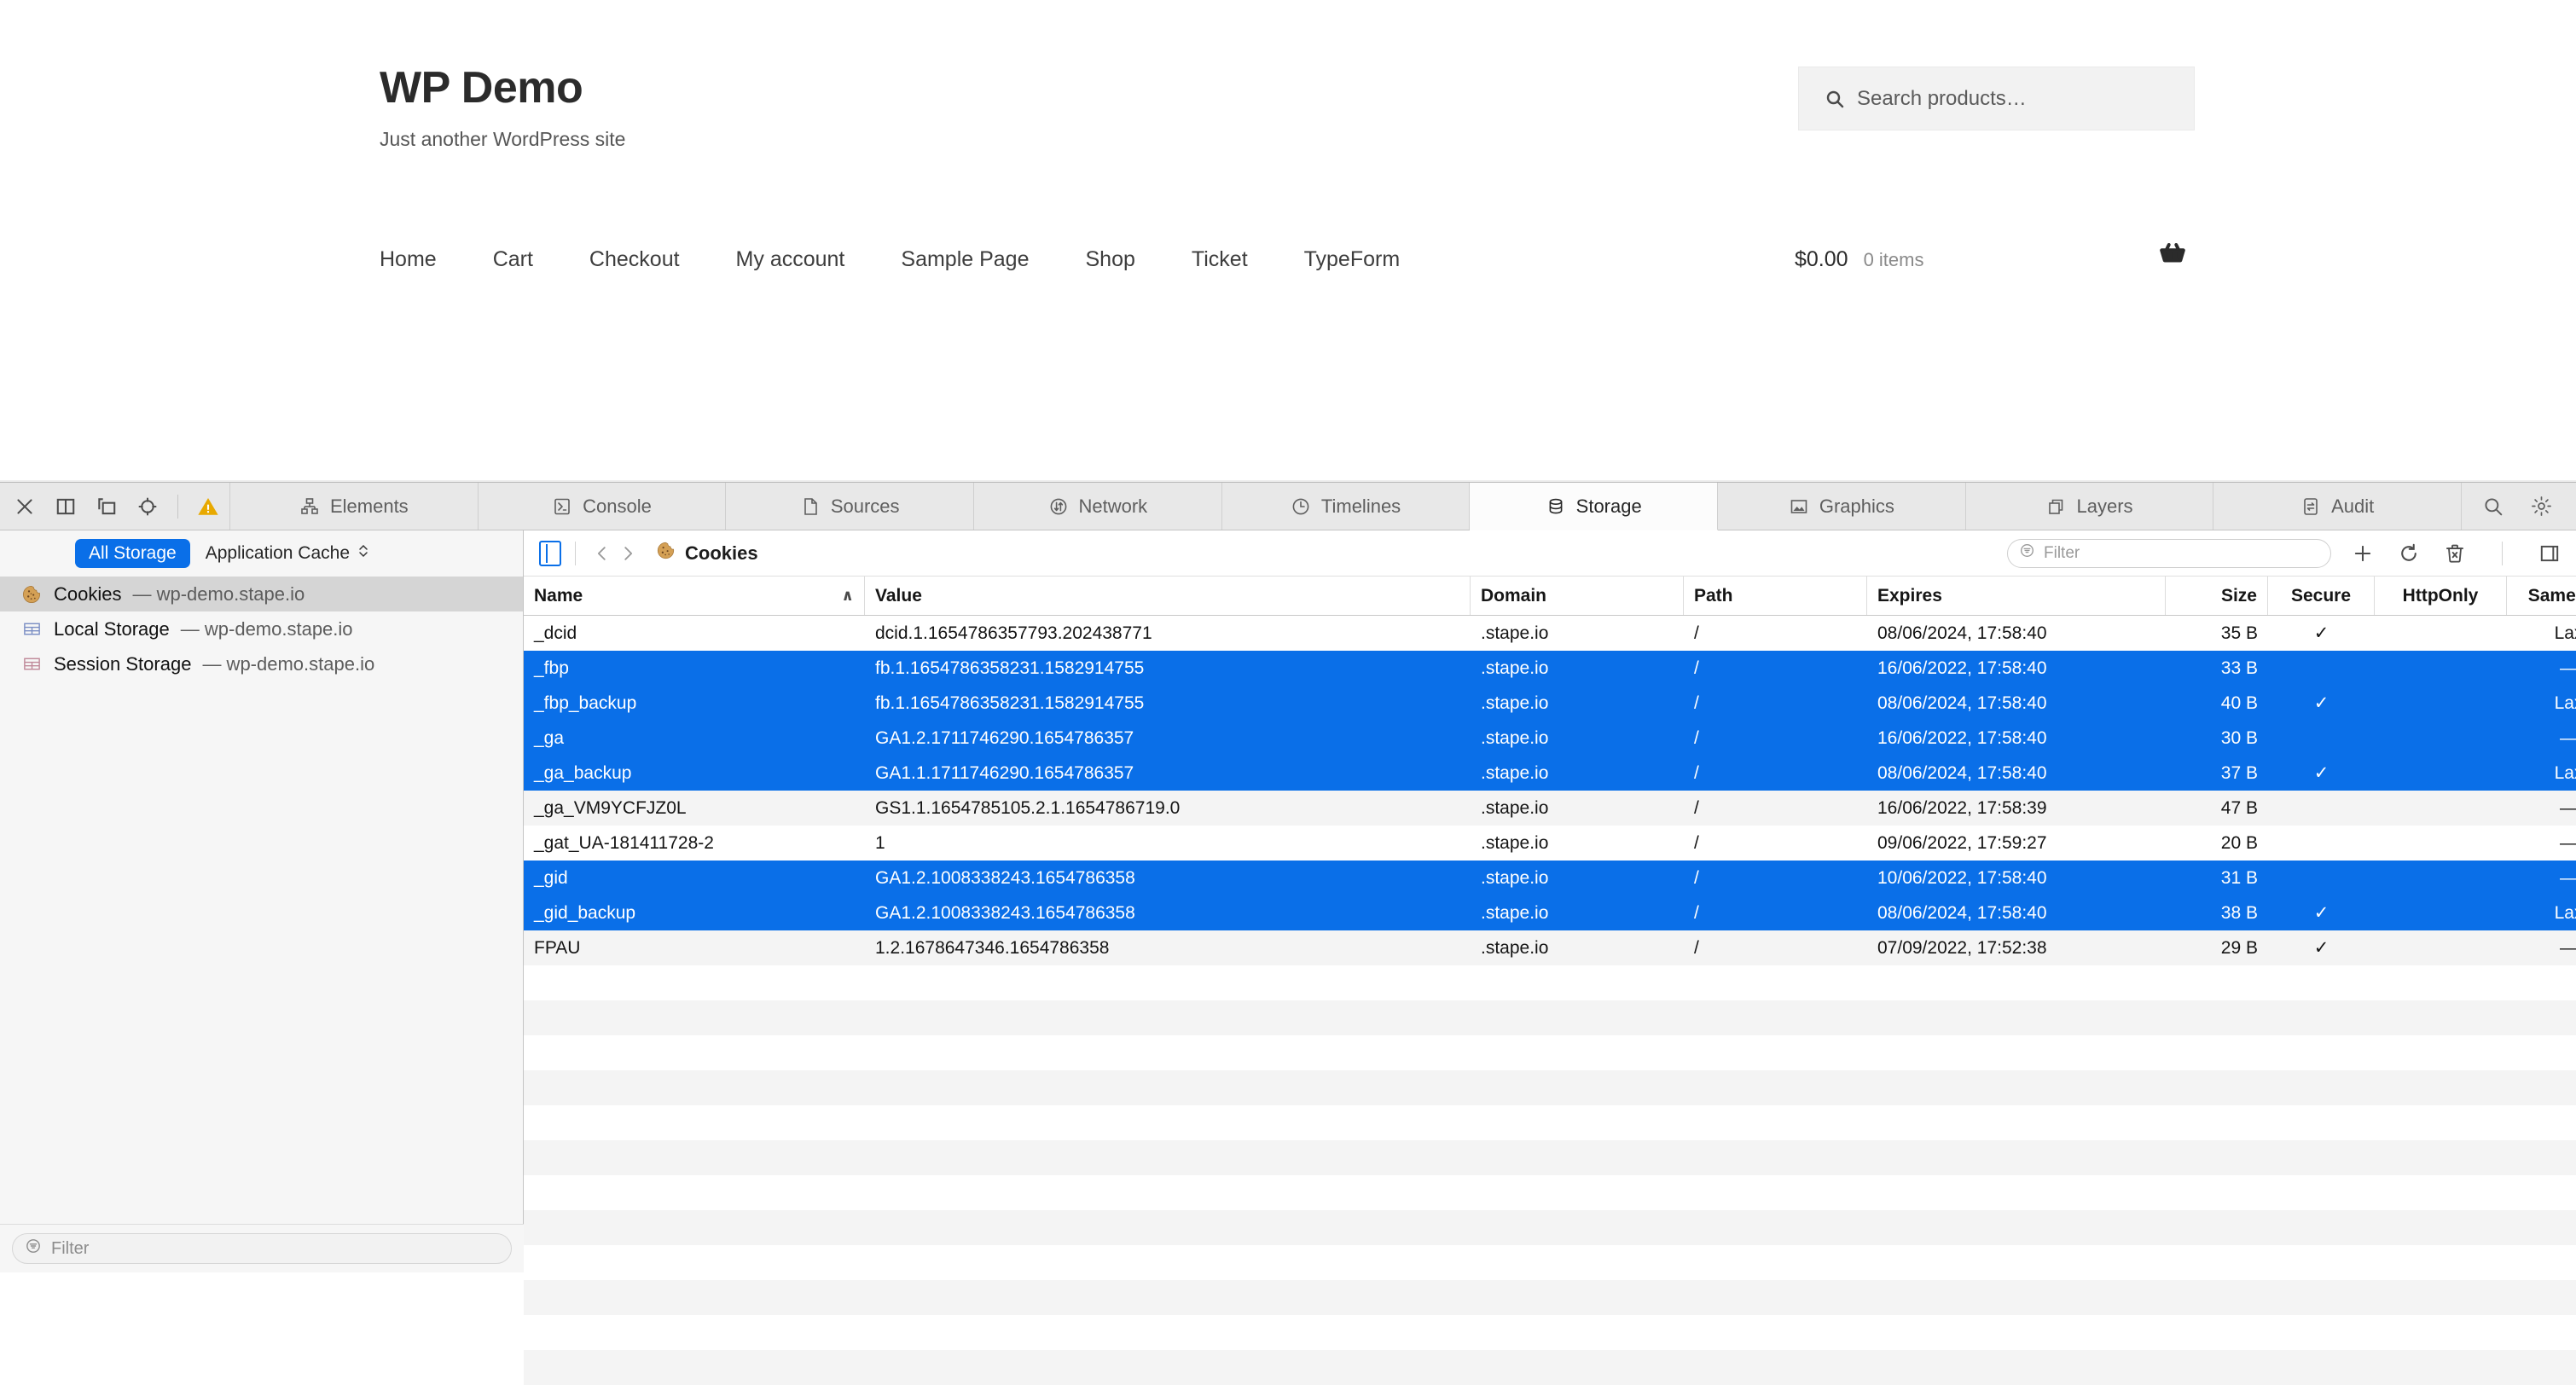  I want to click on filter-icon, so click(2027, 553).